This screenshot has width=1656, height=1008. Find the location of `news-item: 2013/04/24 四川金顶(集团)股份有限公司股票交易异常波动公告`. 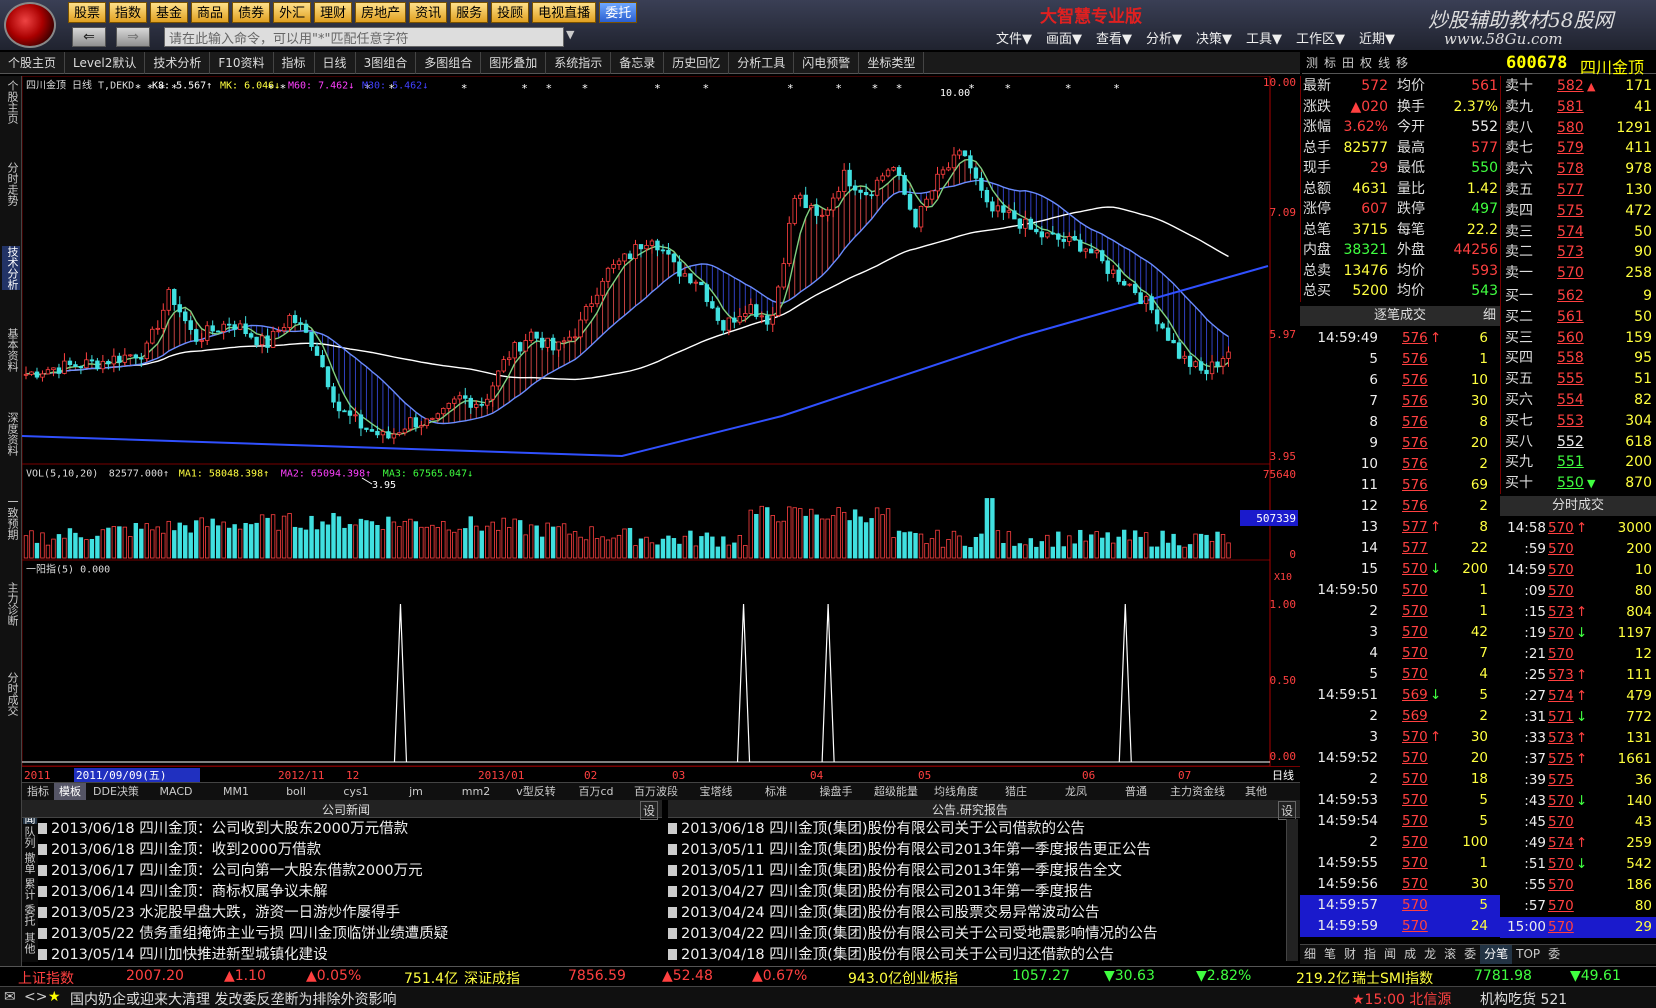

news-item: 2013/04/24 四川金顶(集团)股份有限公司股票交易异常波动公告 is located at coordinates (976, 913).